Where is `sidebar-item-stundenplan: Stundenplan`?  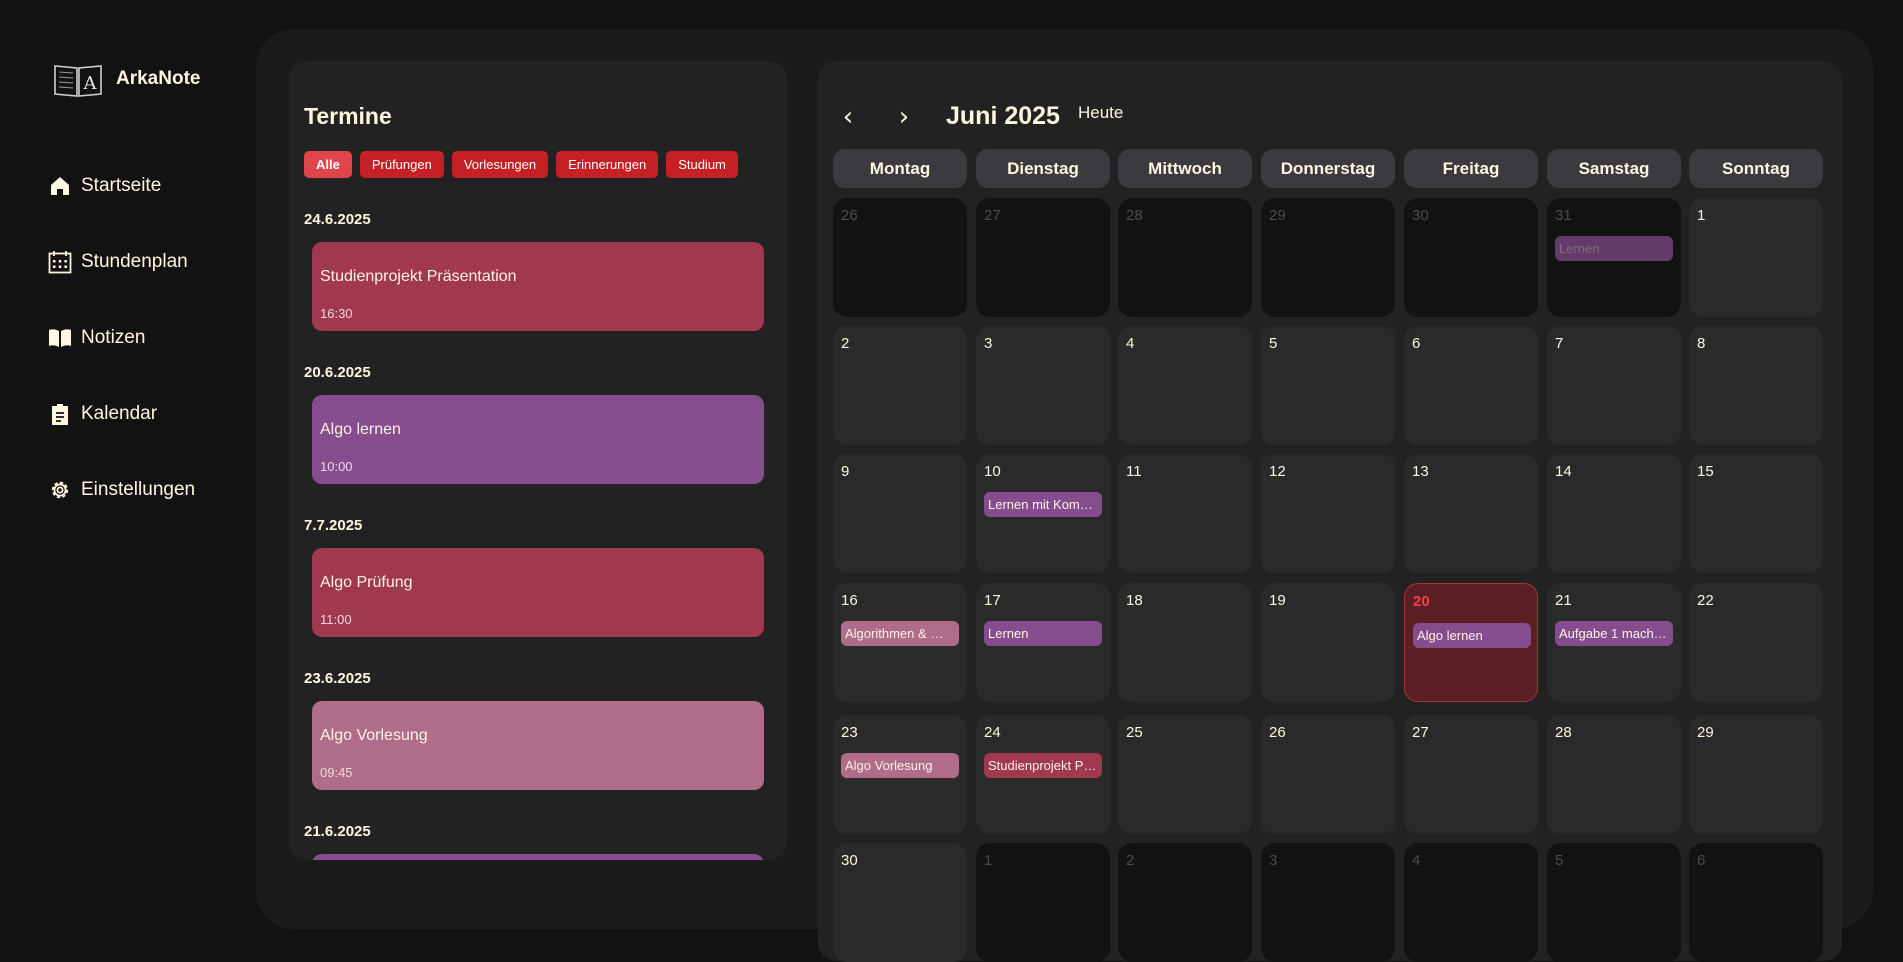 sidebar-item-stundenplan: Stundenplan is located at coordinates (121, 262).